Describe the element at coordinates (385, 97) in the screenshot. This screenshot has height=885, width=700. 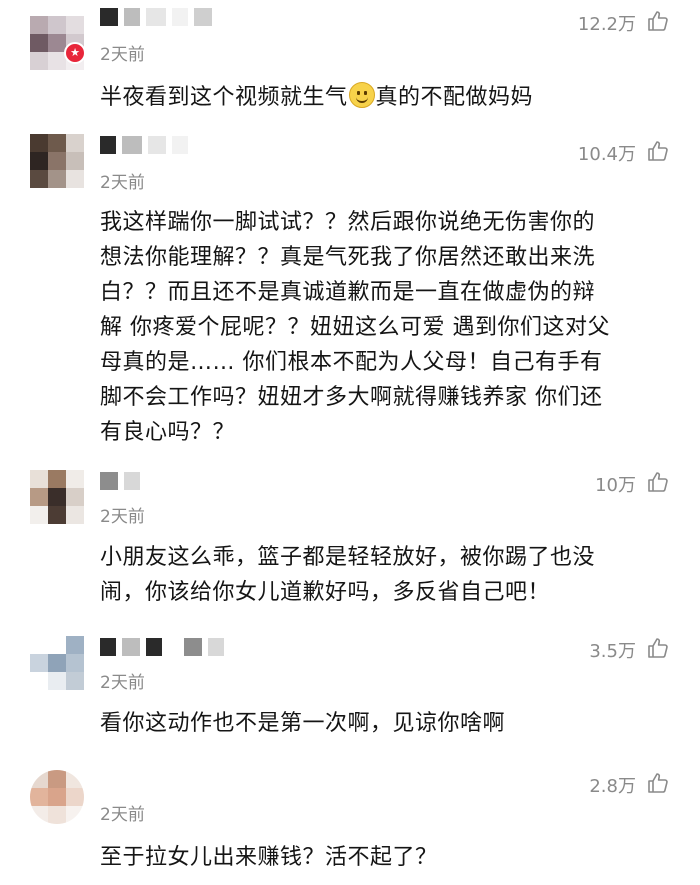
I see `comment-text: 半夜看到这个视频就生气 真的不配做妈妈` at that location.